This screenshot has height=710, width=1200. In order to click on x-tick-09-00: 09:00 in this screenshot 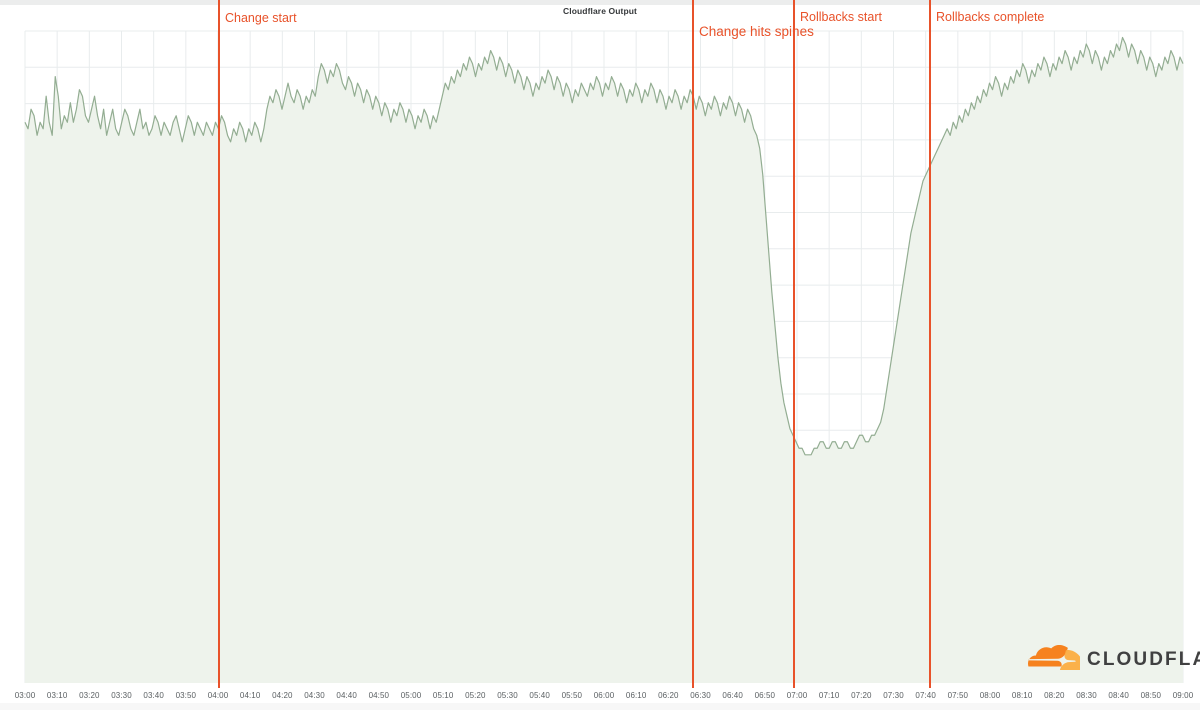, I will do `click(1183, 695)`.